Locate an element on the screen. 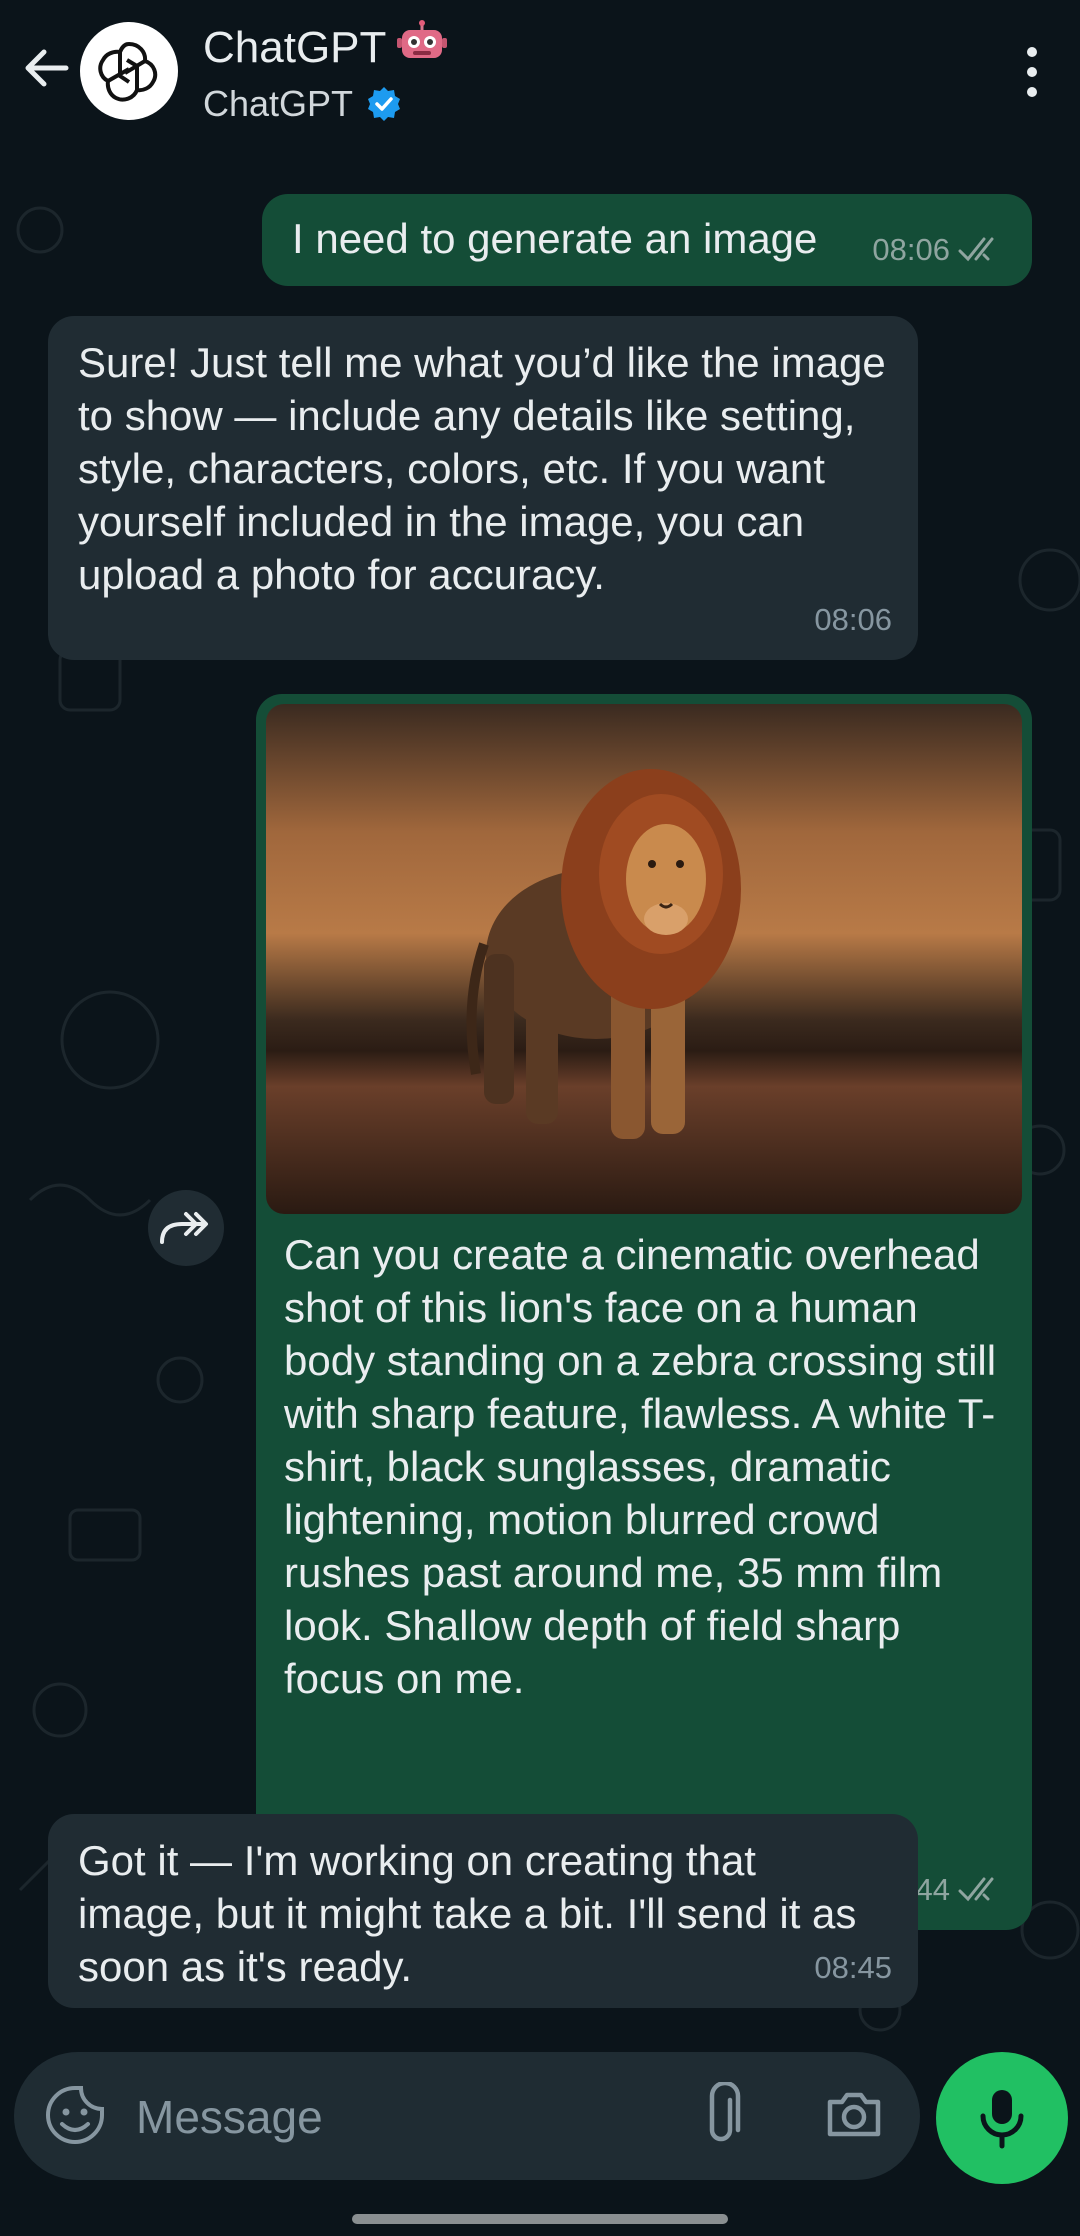 The width and height of the screenshot is (1080, 2236). more-vertical-icon is located at coordinates (1032, 72).